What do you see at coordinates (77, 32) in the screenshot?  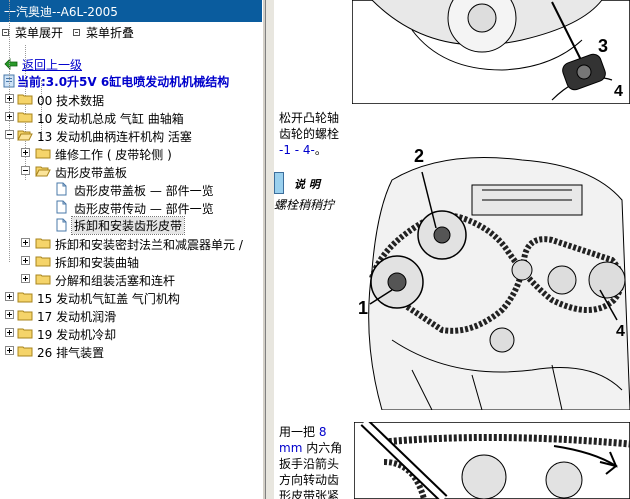 I see `collapse-icon` at bounding box center [77, 32].